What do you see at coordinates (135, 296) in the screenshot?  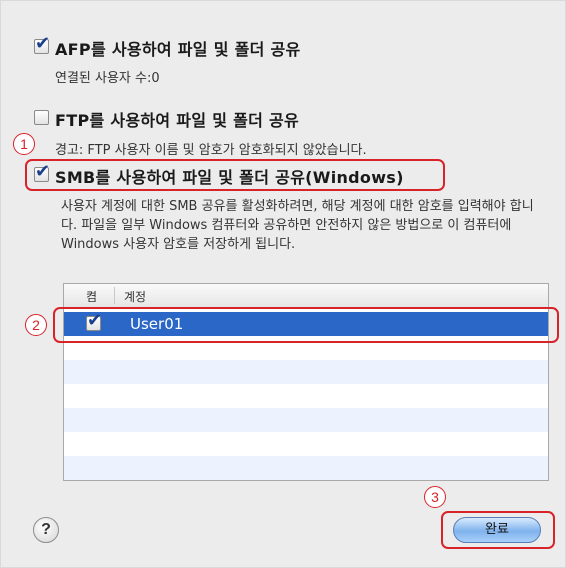 I see `column-header-account: 계정` at bounding box center [135, 296].